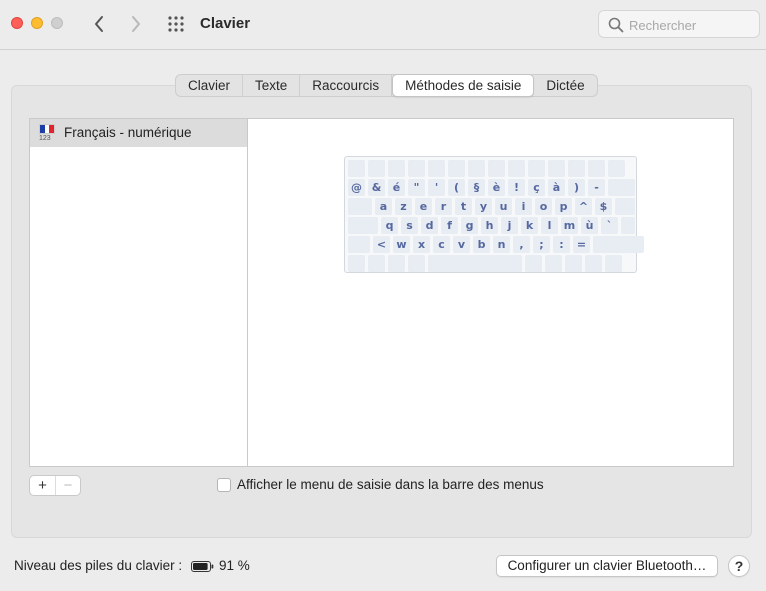  I want to click on keyboard-key: -, so click(596, 187).